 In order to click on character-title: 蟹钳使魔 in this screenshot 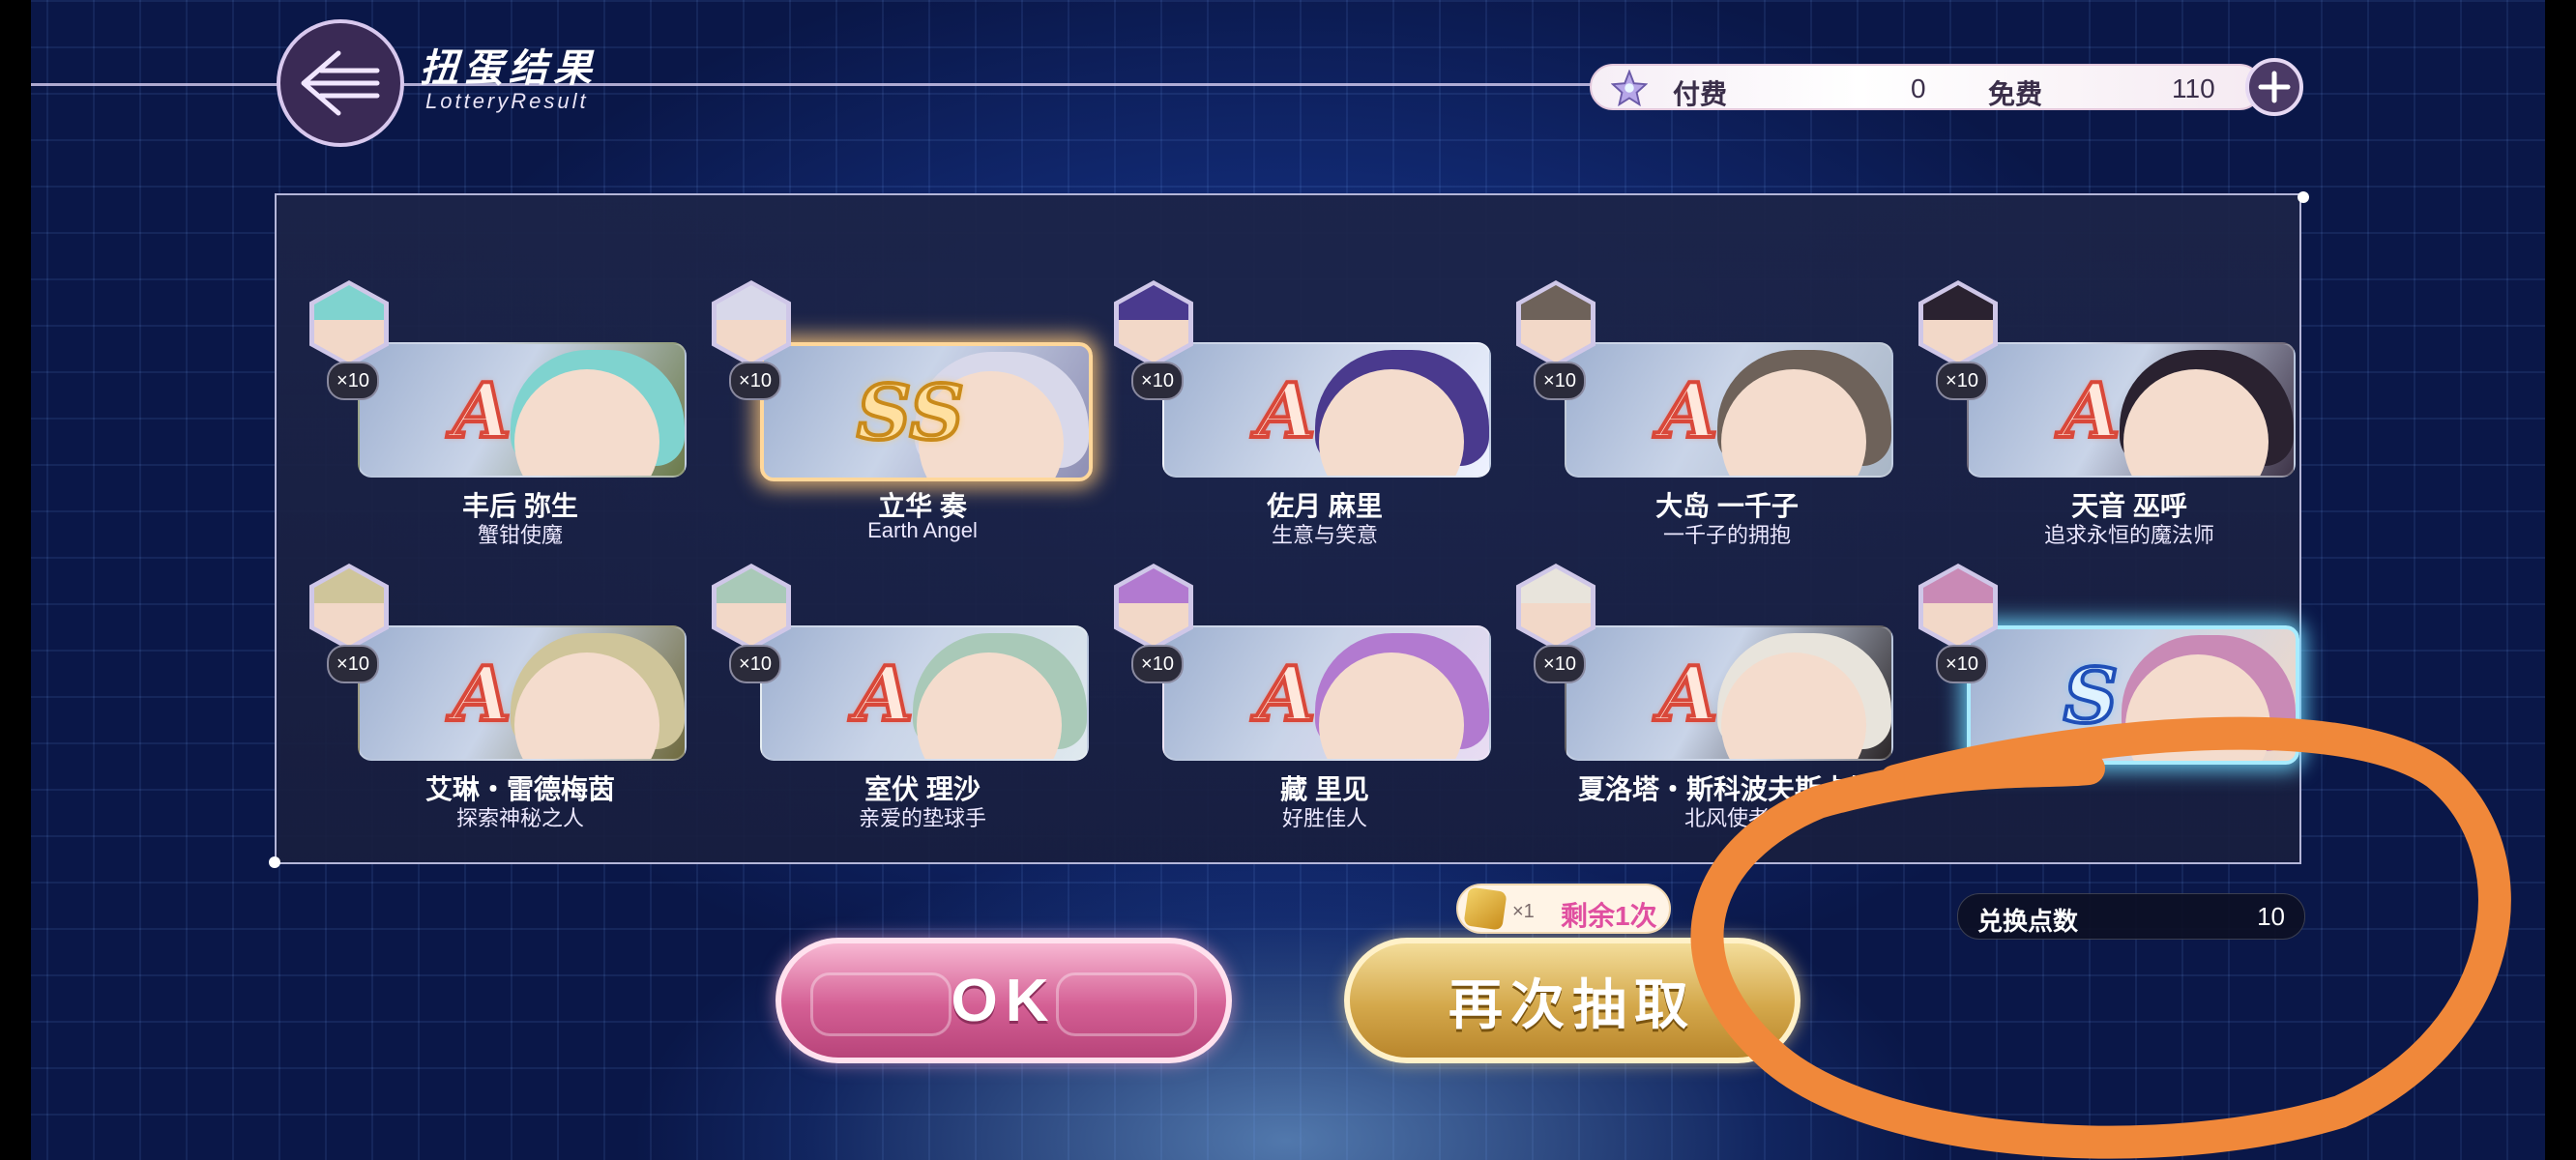, I will do `click(520, 535)`.